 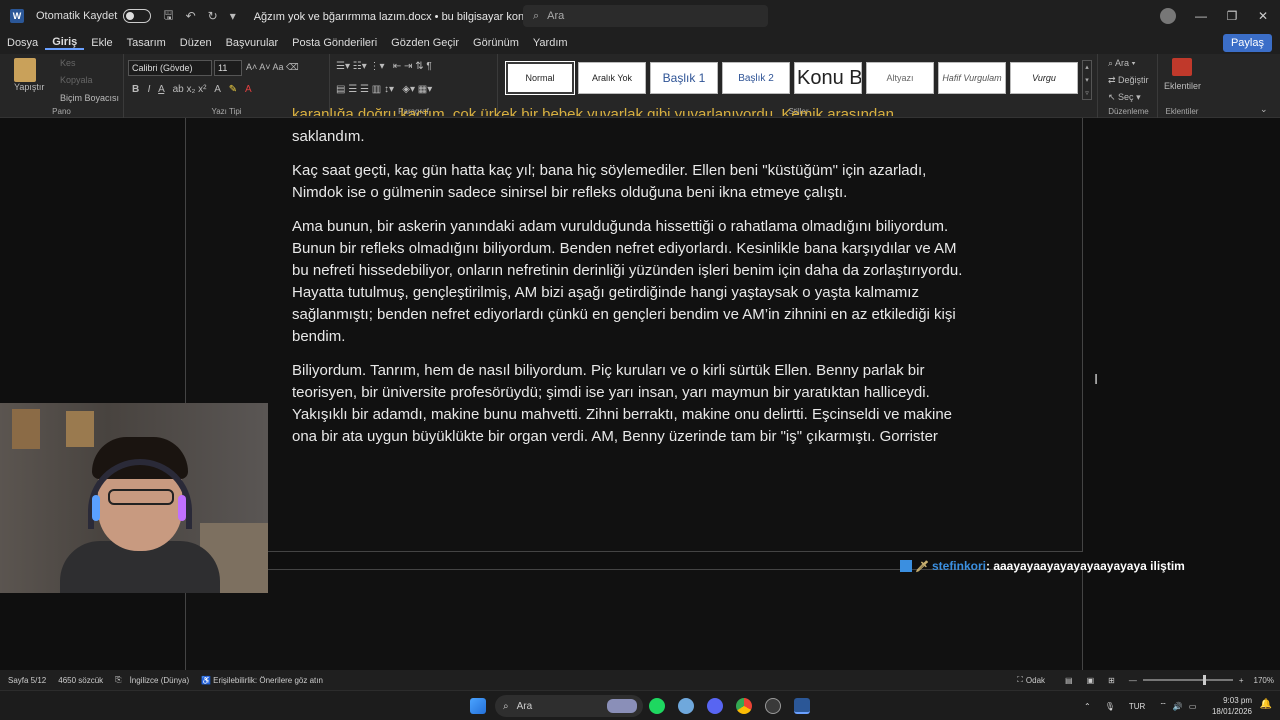 I want to click on select-button: ↖ Seç ▾, so click(x=1124, y=97).